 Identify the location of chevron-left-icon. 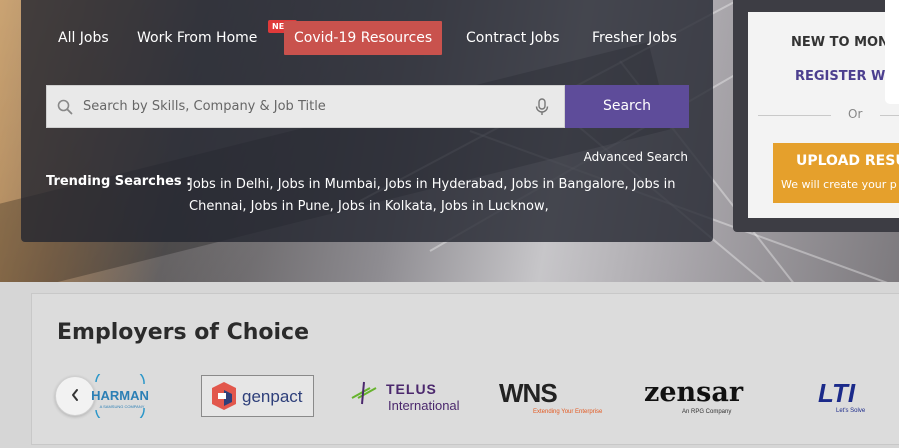
(75, 396).